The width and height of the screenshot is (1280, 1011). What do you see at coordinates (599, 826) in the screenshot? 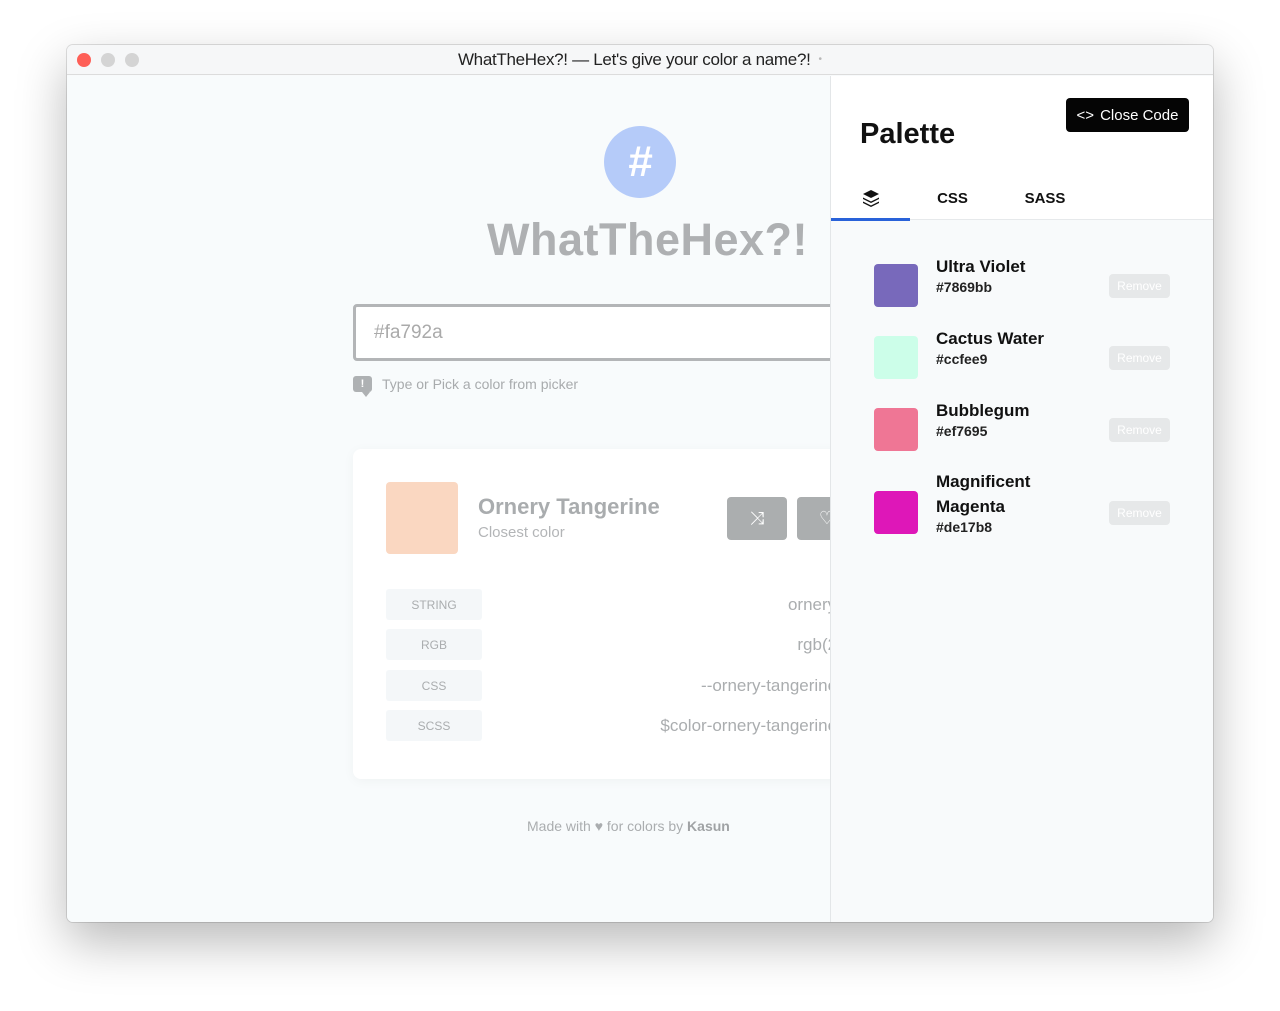
I see `heart-icon: ♥` at bounding box center [599, 826].